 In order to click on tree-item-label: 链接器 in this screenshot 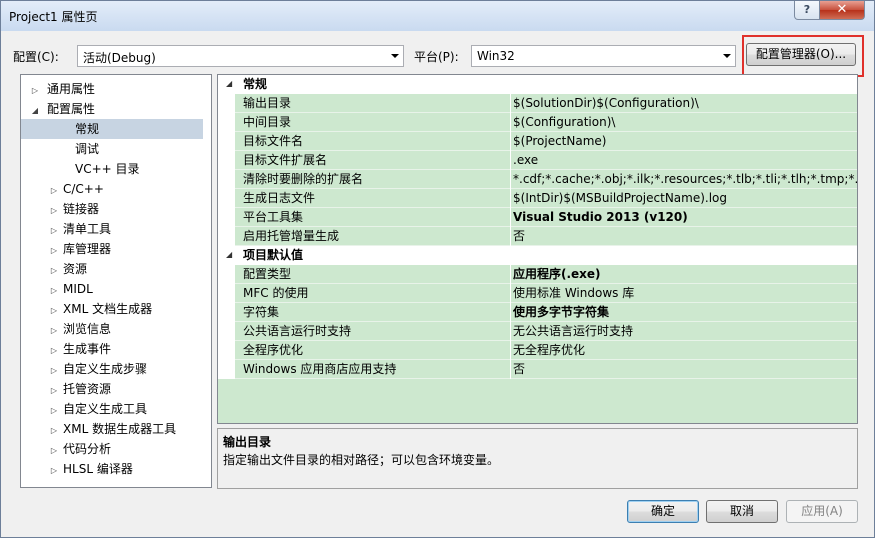, I will do `click(81, 209)`.